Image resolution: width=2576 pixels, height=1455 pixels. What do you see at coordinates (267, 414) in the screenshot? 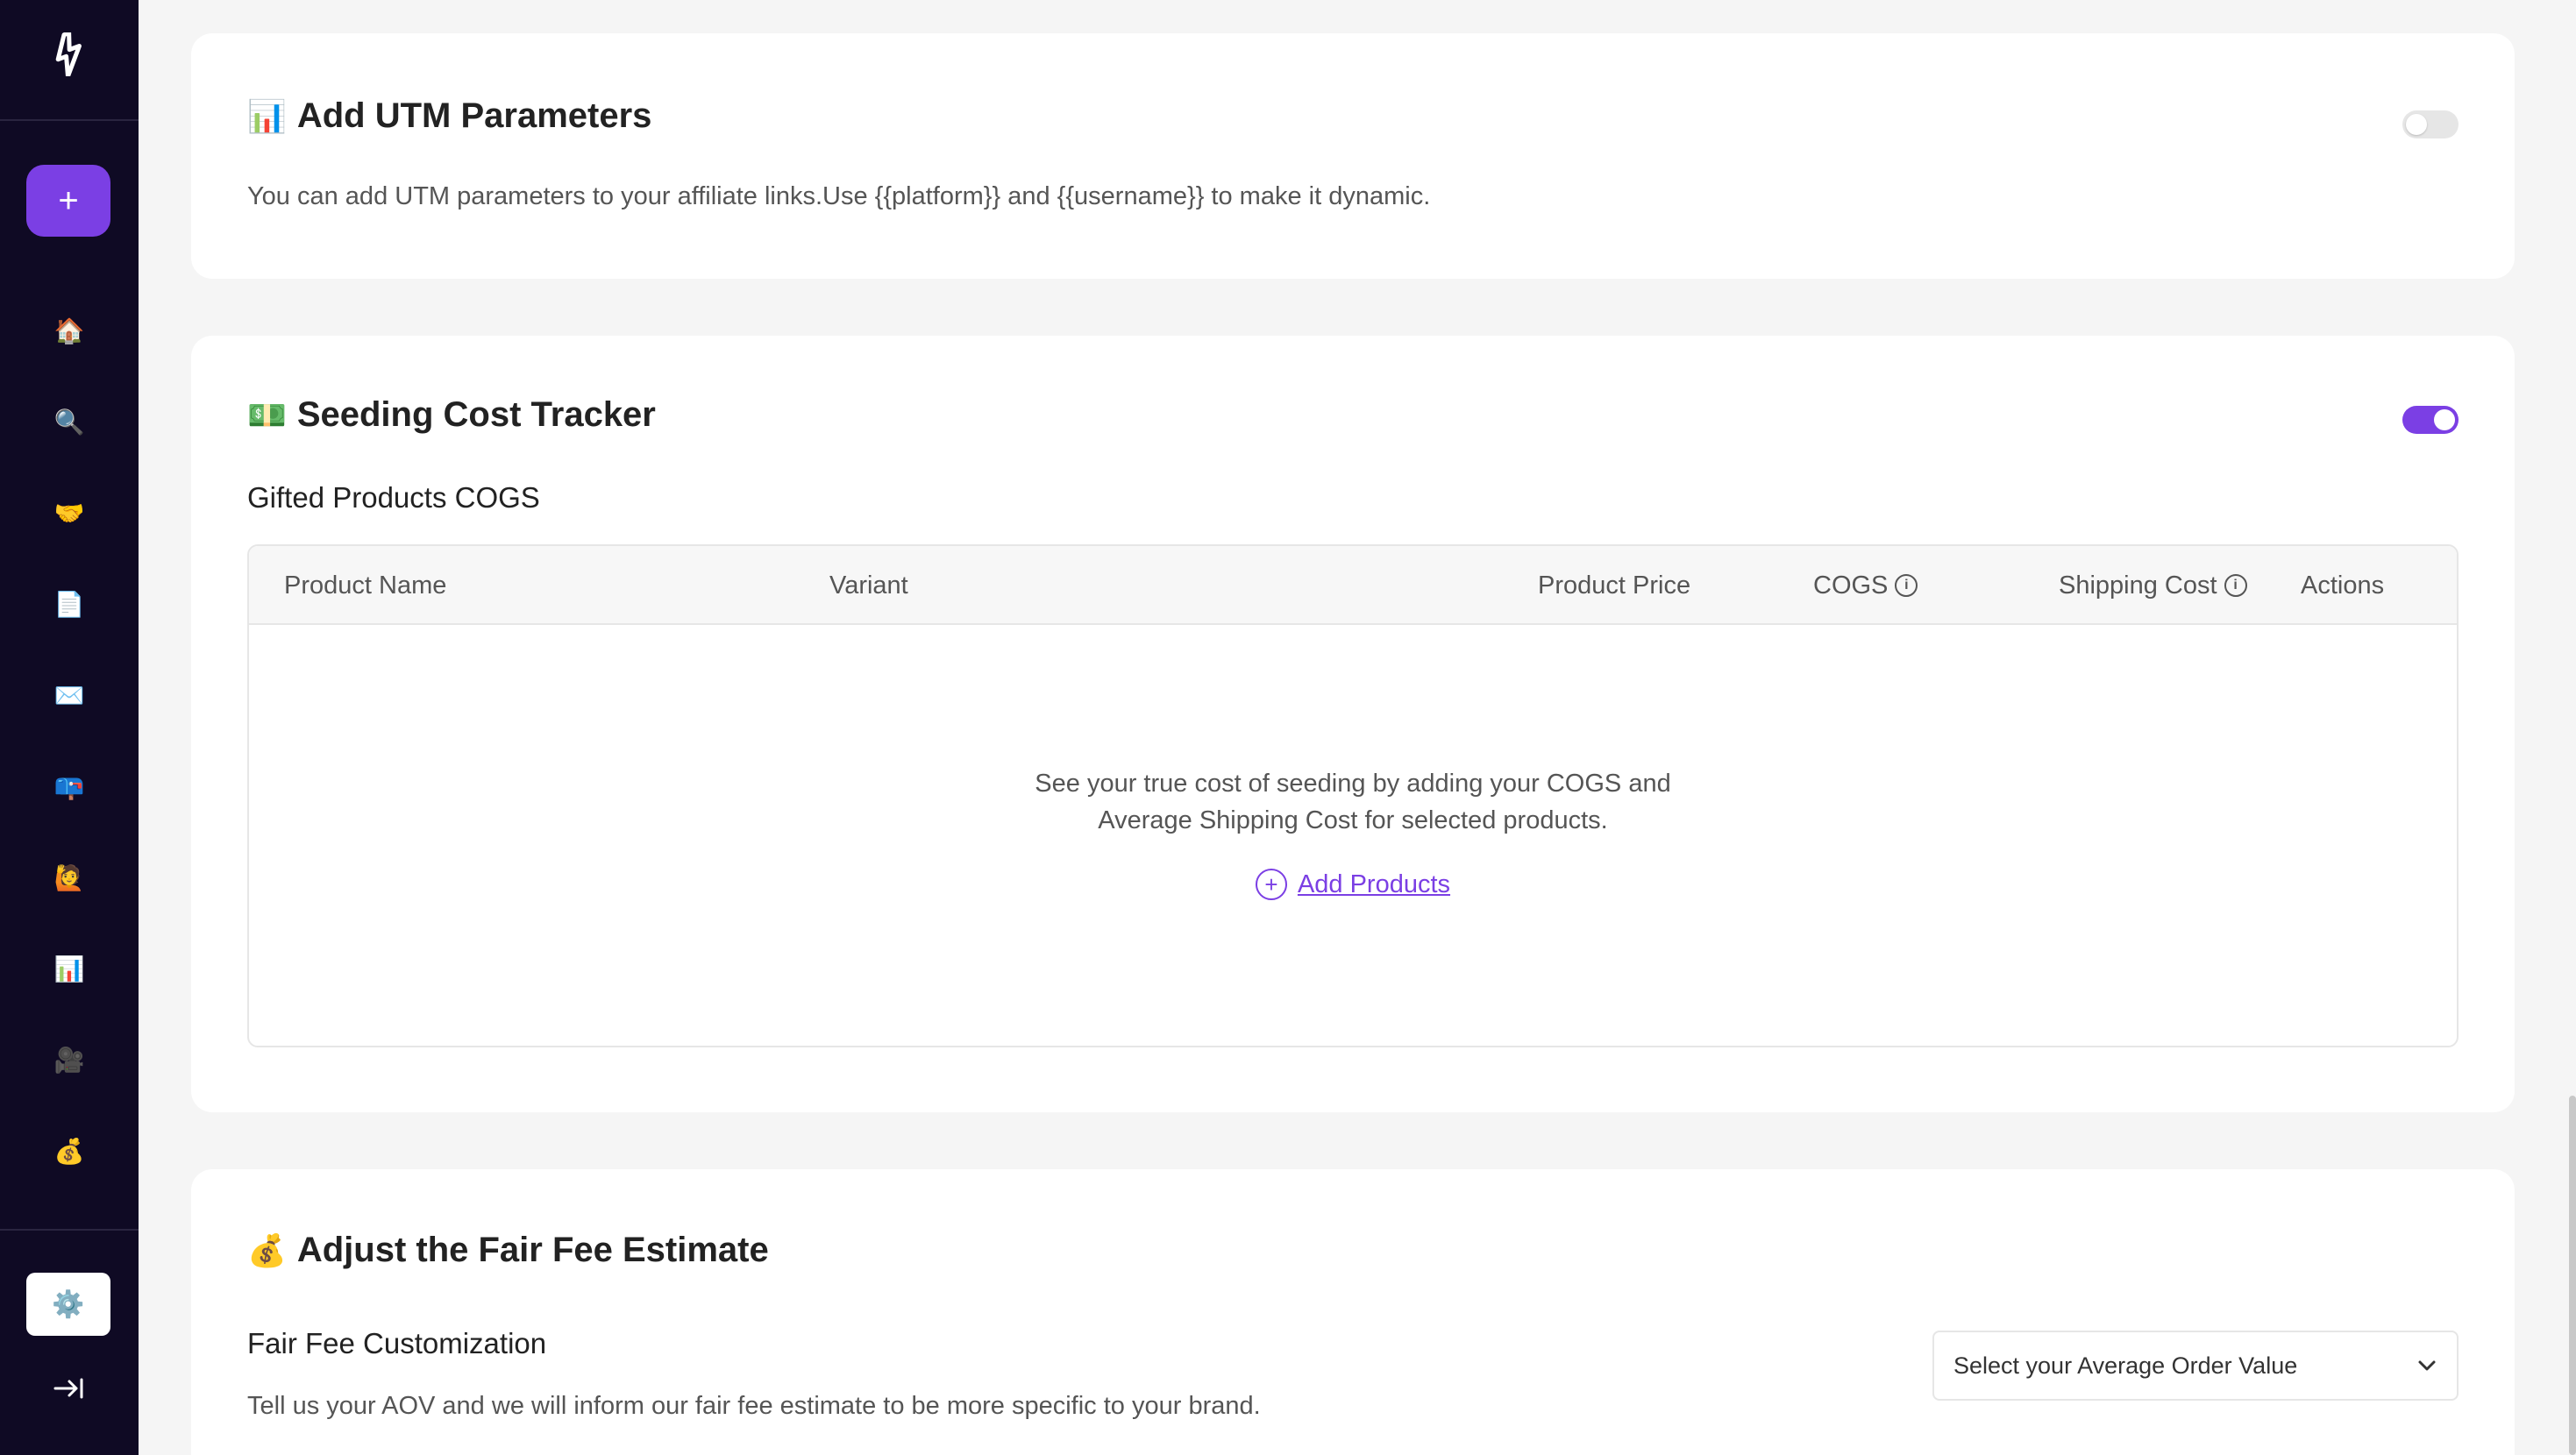
I see `money-icon: 💵` at bounding box center [267, 414].